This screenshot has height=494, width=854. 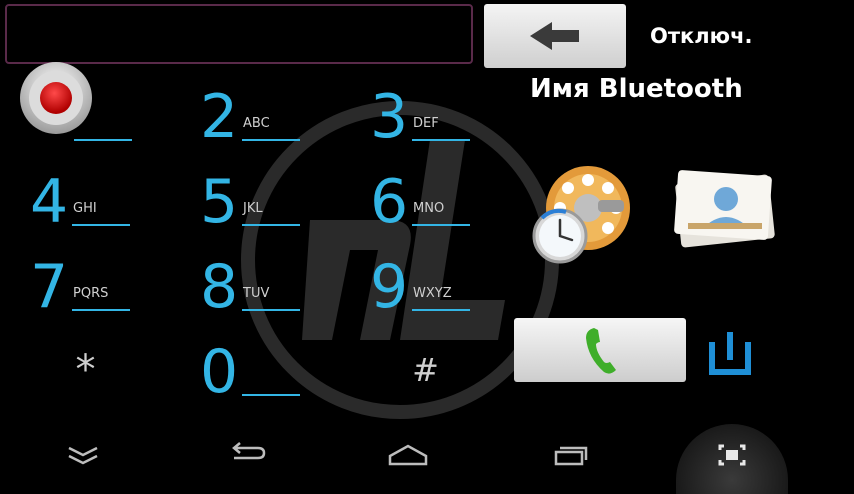 I want to click on bluetooth-name: Имя Bluetooth, so click(x=636, y=89).